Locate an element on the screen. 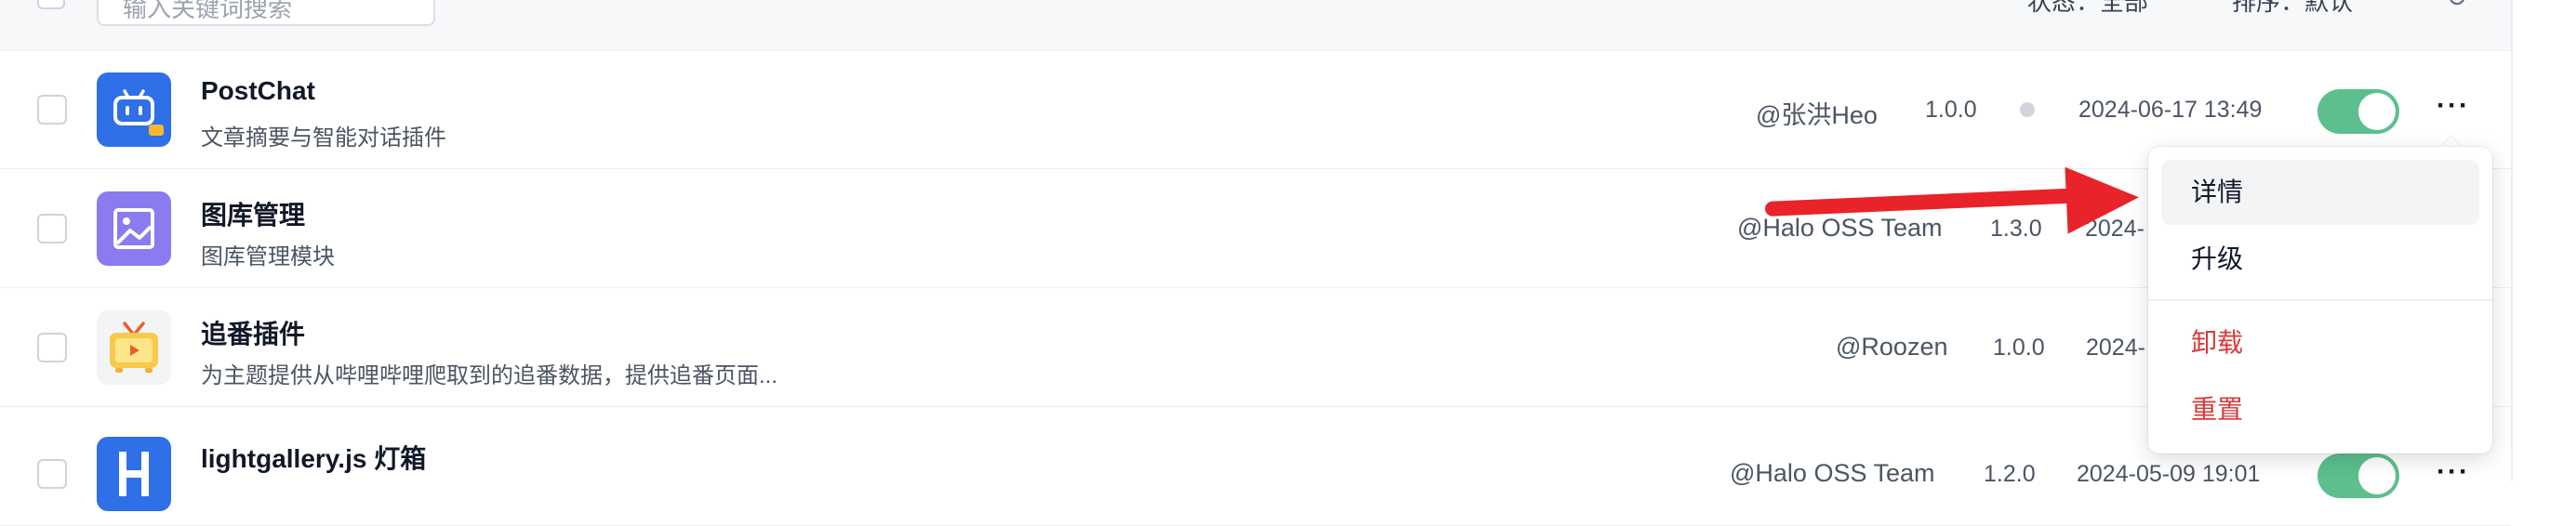 The height and width of the screenshot is (526, 2576). plugin-author: @张洪Heo is located at coordinates (1817, 113).